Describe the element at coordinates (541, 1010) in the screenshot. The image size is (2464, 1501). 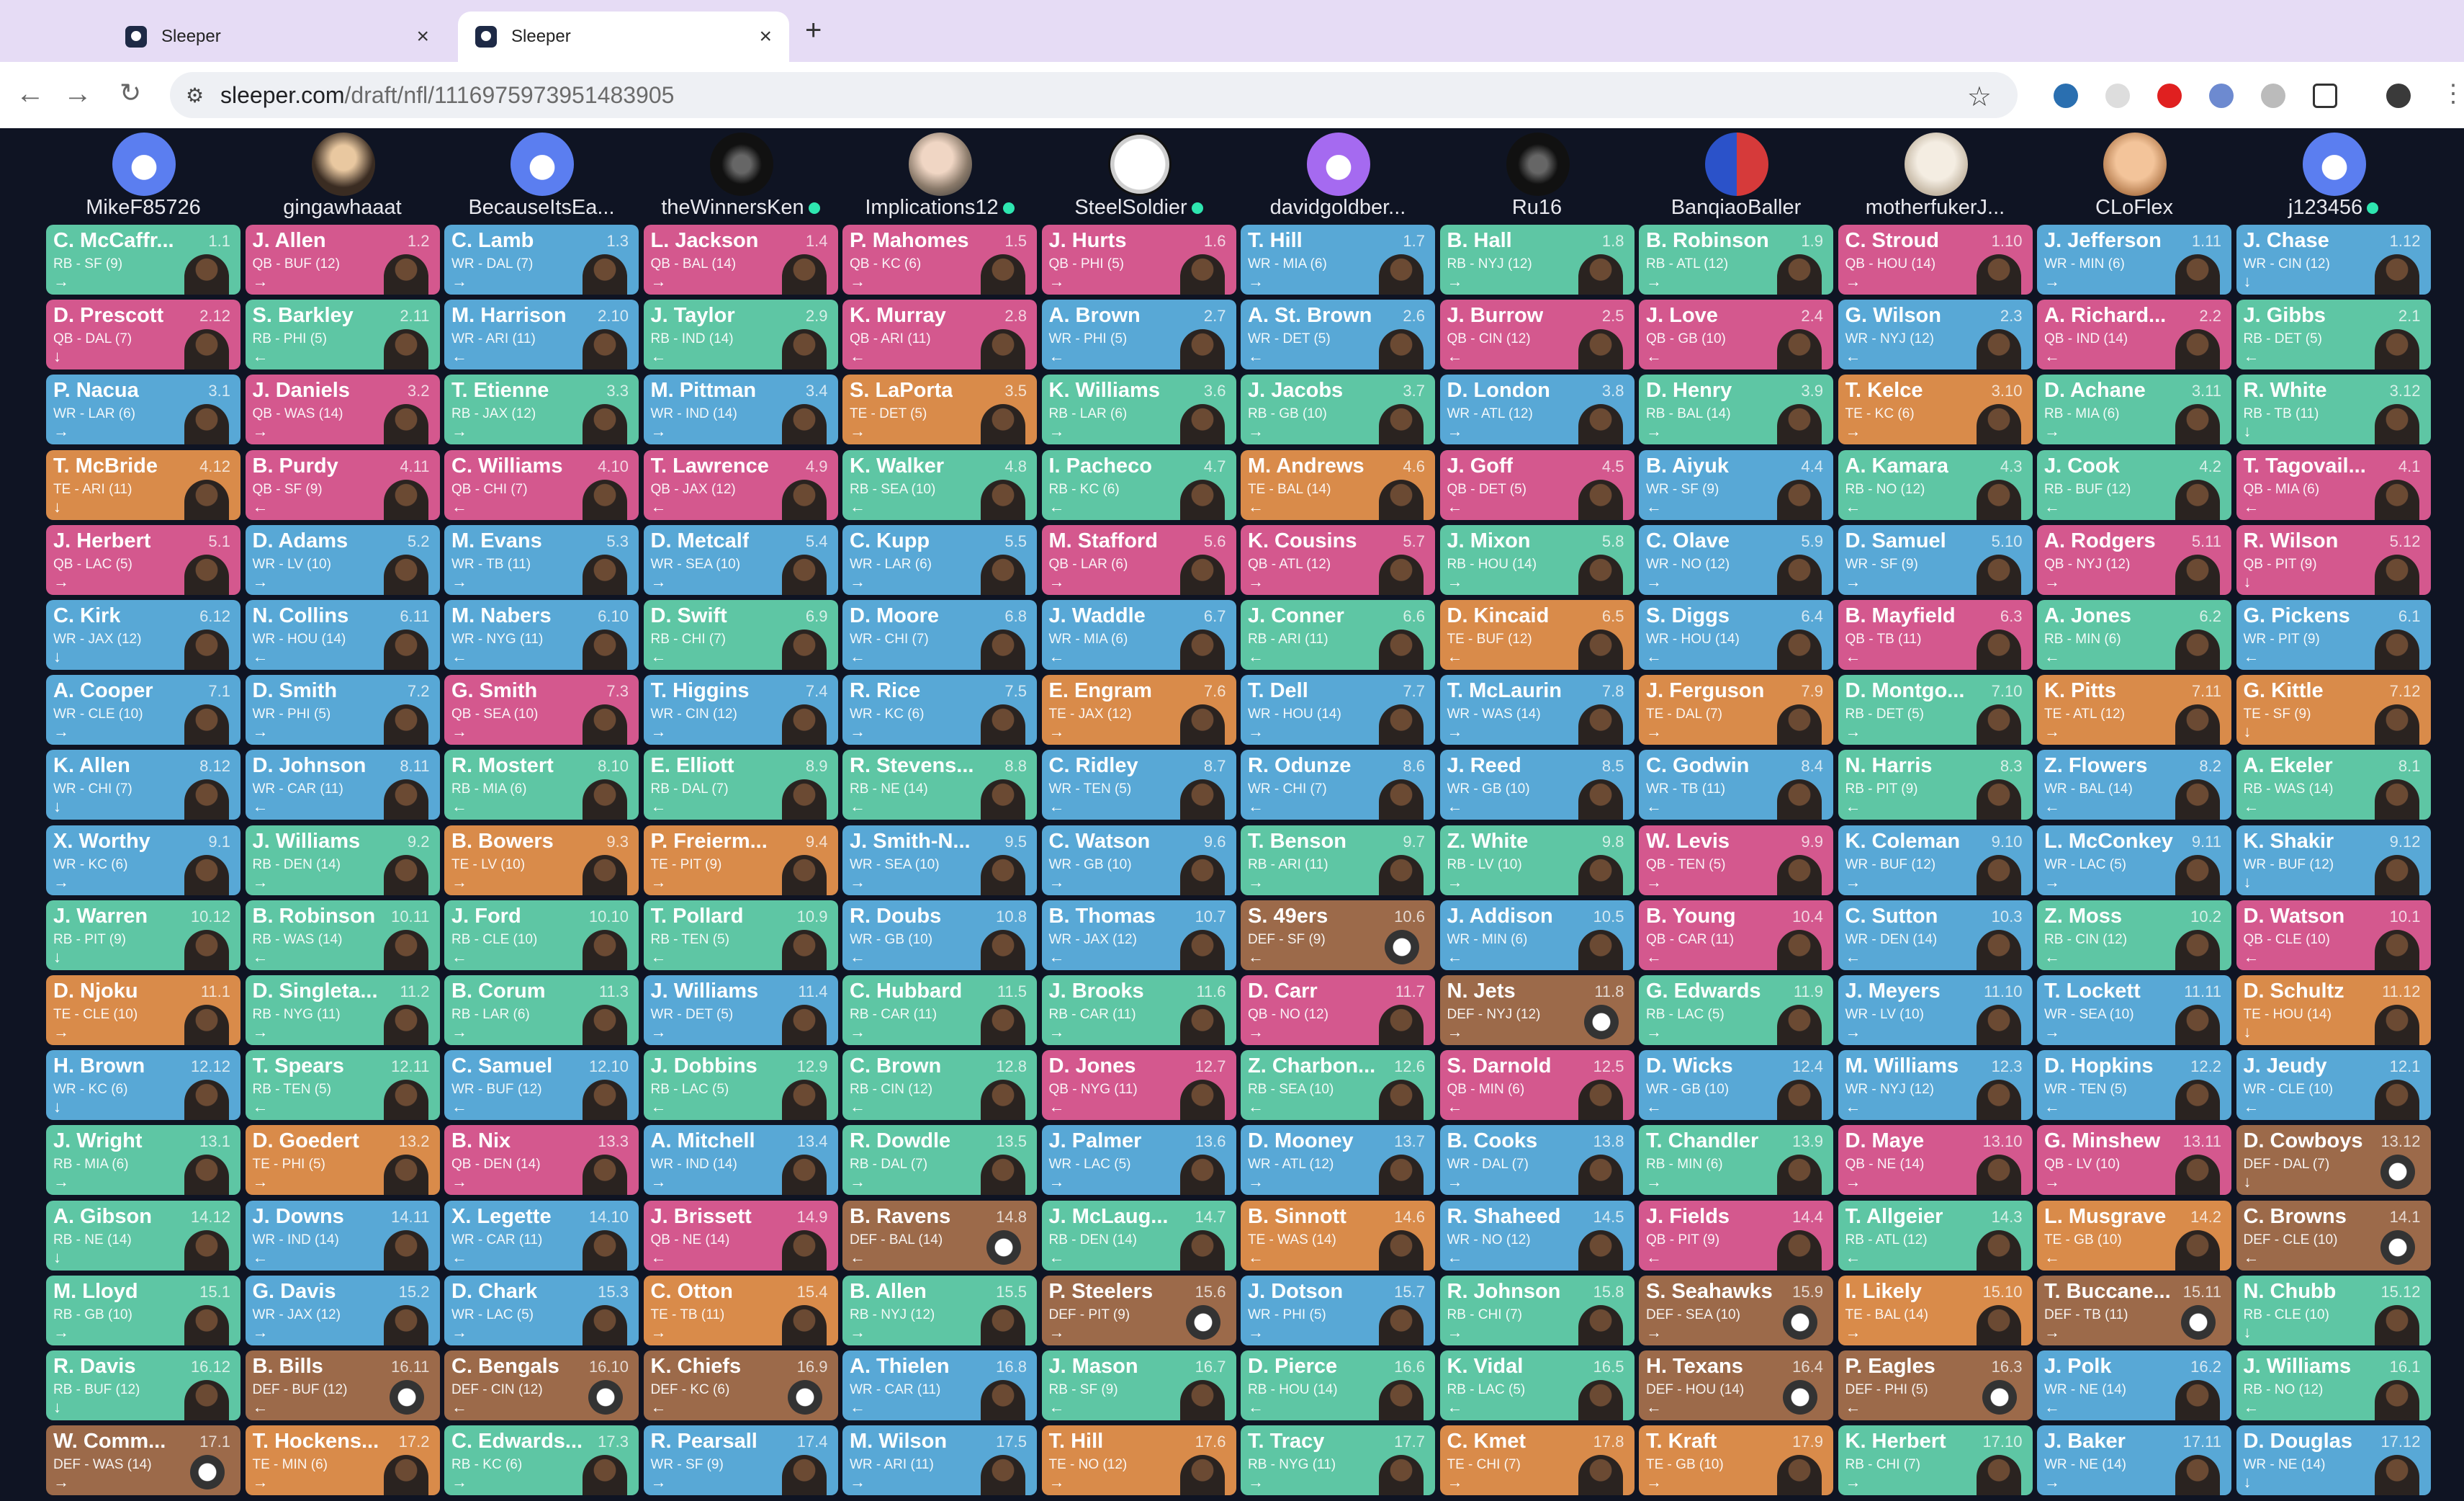
I see `draft-pick-cell: B. Corum 11.3 RB - LAR (6) →` at that location.